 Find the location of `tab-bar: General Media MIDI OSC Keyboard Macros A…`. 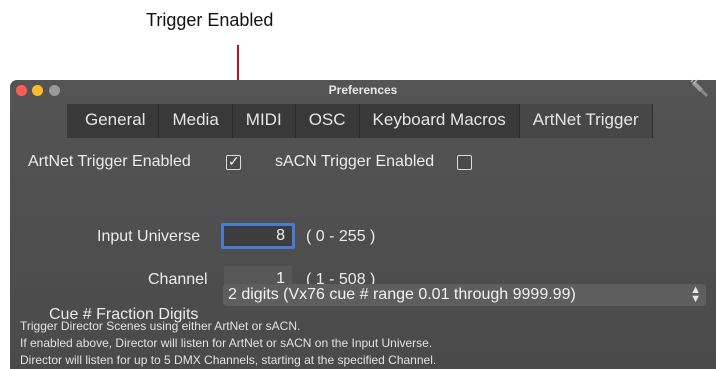

tab-bar: General Media MIDI OSC Keyboard Macros A… is located at coordinates (360, 121).